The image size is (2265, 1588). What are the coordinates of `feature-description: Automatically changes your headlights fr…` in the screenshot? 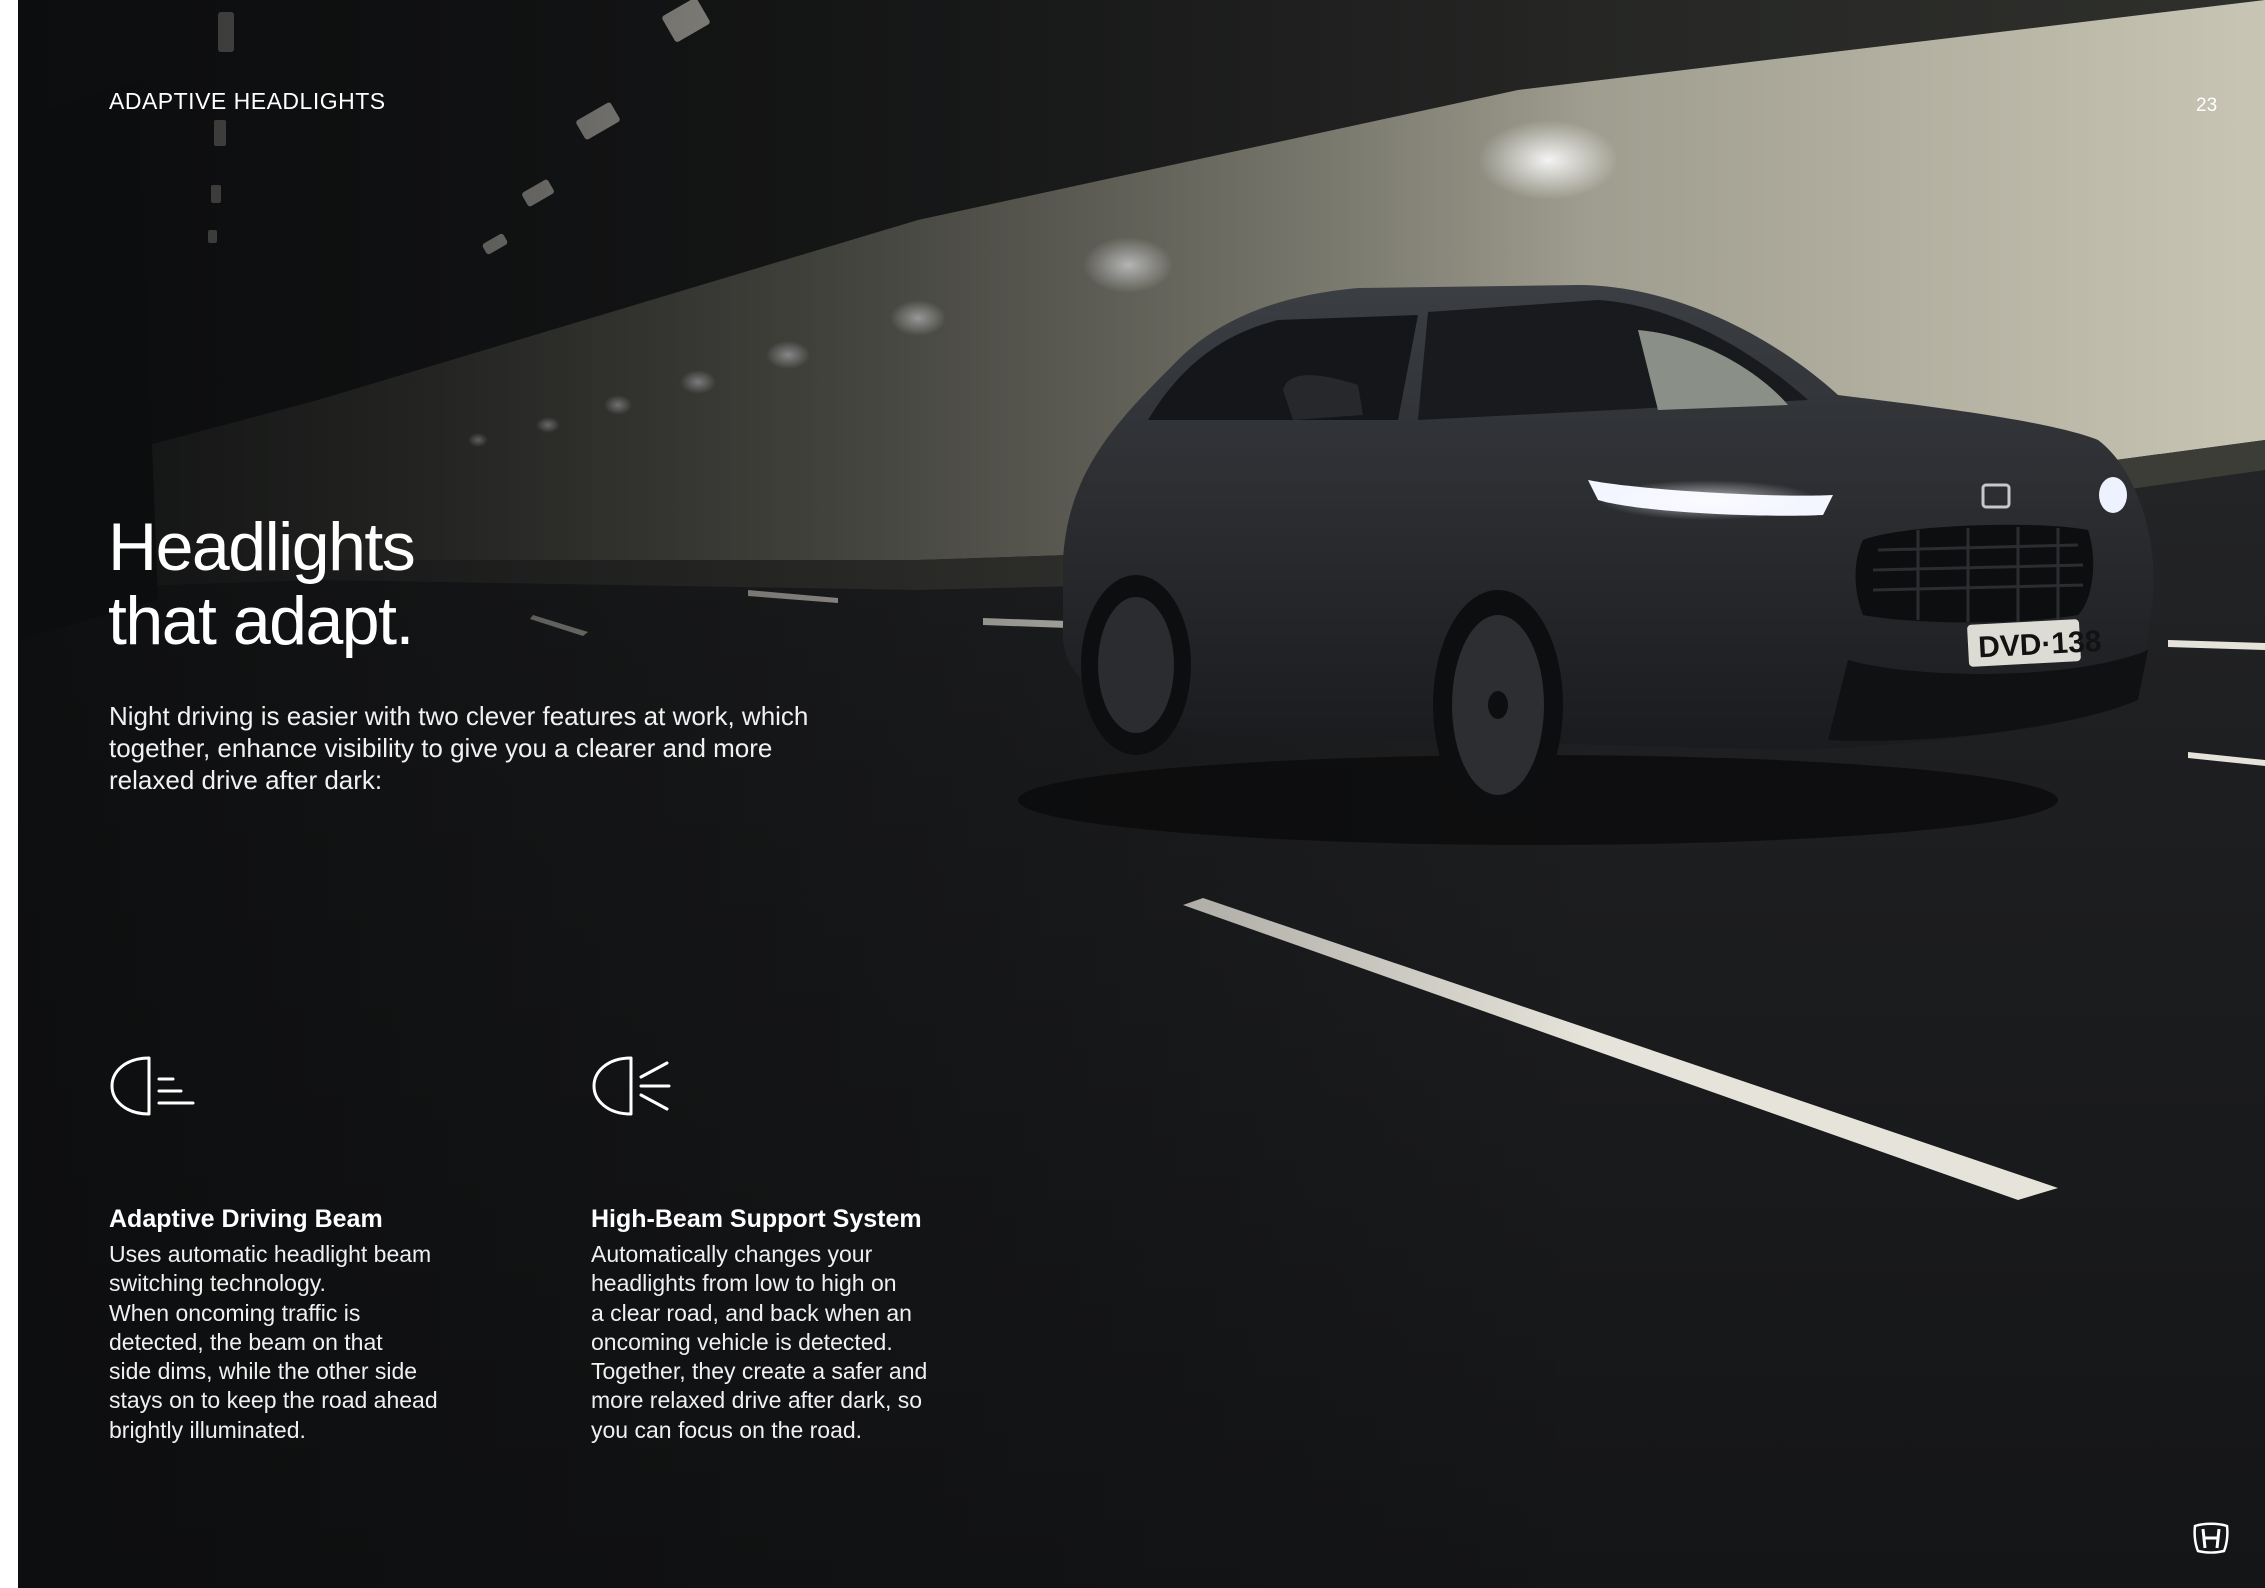 It's located at (759, 1342).